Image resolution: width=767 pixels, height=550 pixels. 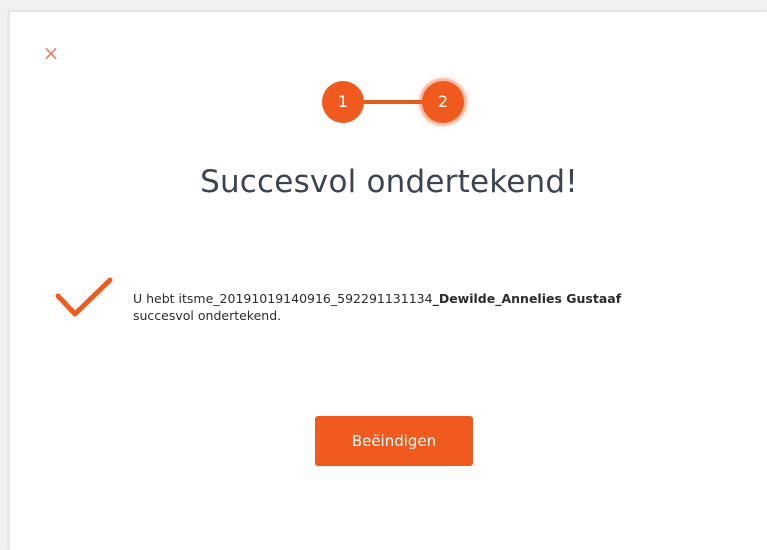 I want to click on close-button: ×, so click(x=51, y=53).